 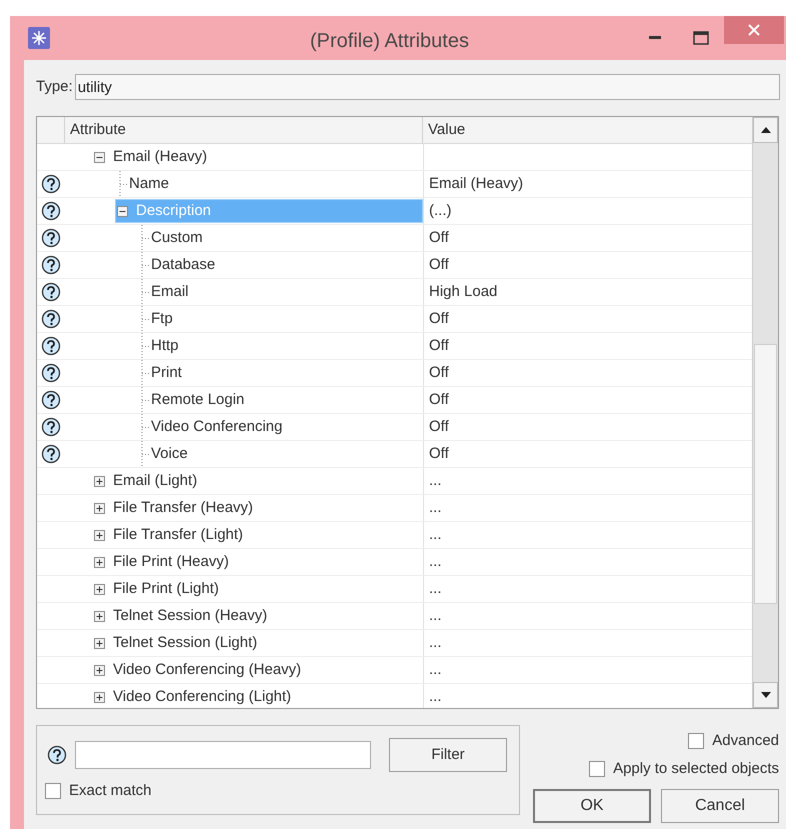 I want to click on tree-item: Telnet Session (Heavy), so click(x=180, y=616).